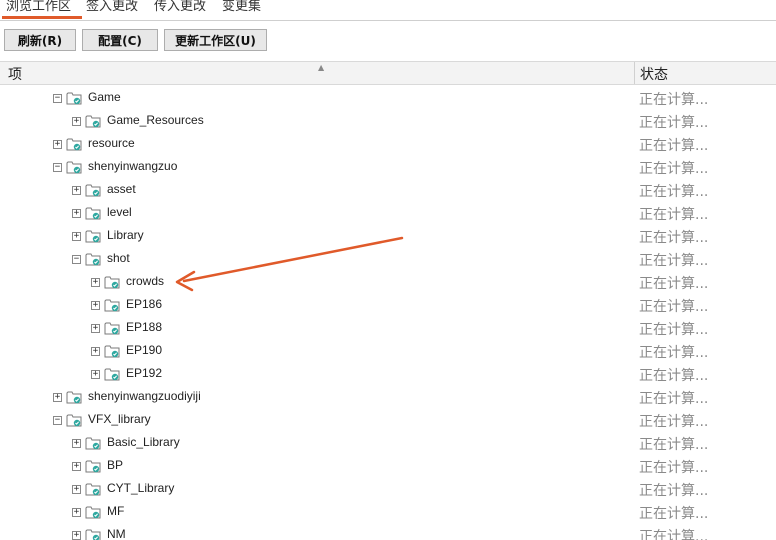 The image size is (776, 540). Describe the element at coordinates (111, 143) in the screenshot. I see `tree-item-label: resource` at that location.